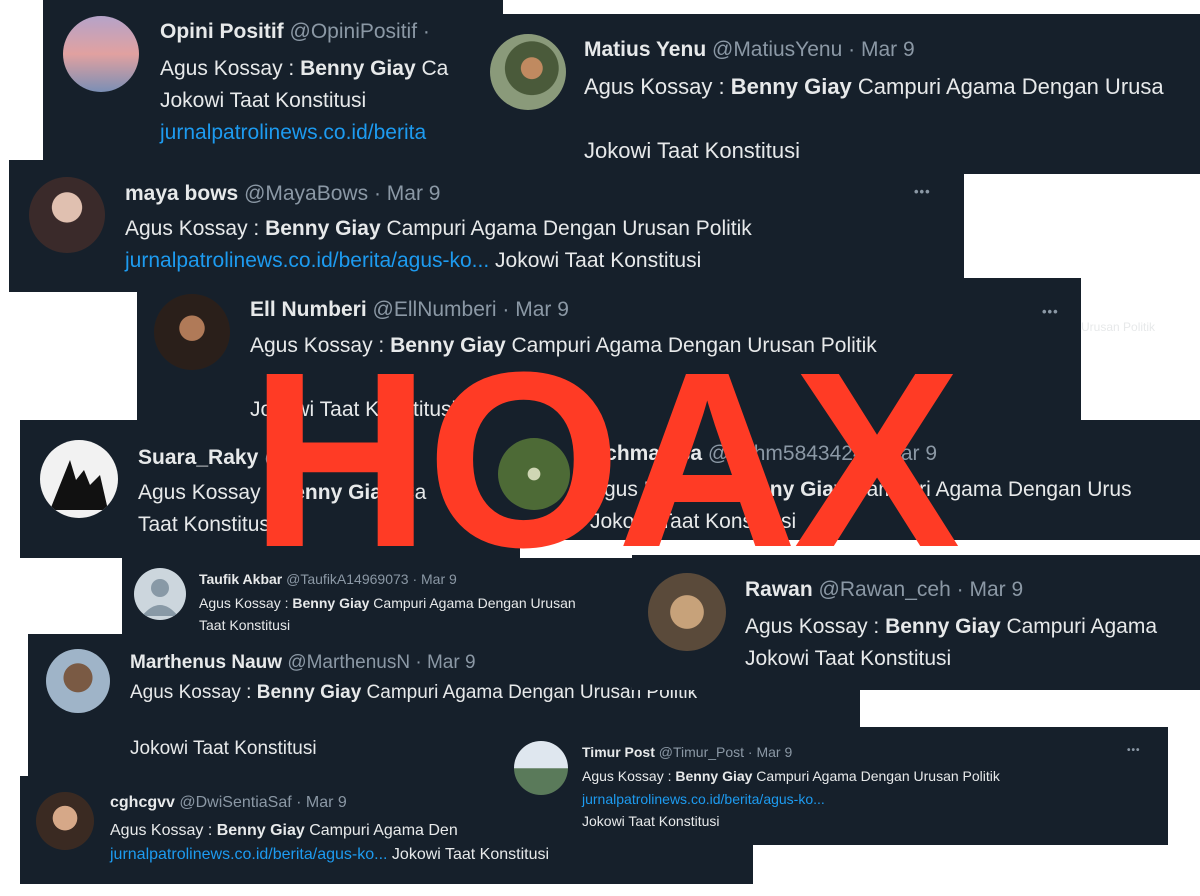  What do you see at coordinates (198, 457) in the screenshot?
I see `author-name: Suara_Raky` at bounding box center [198, 457].